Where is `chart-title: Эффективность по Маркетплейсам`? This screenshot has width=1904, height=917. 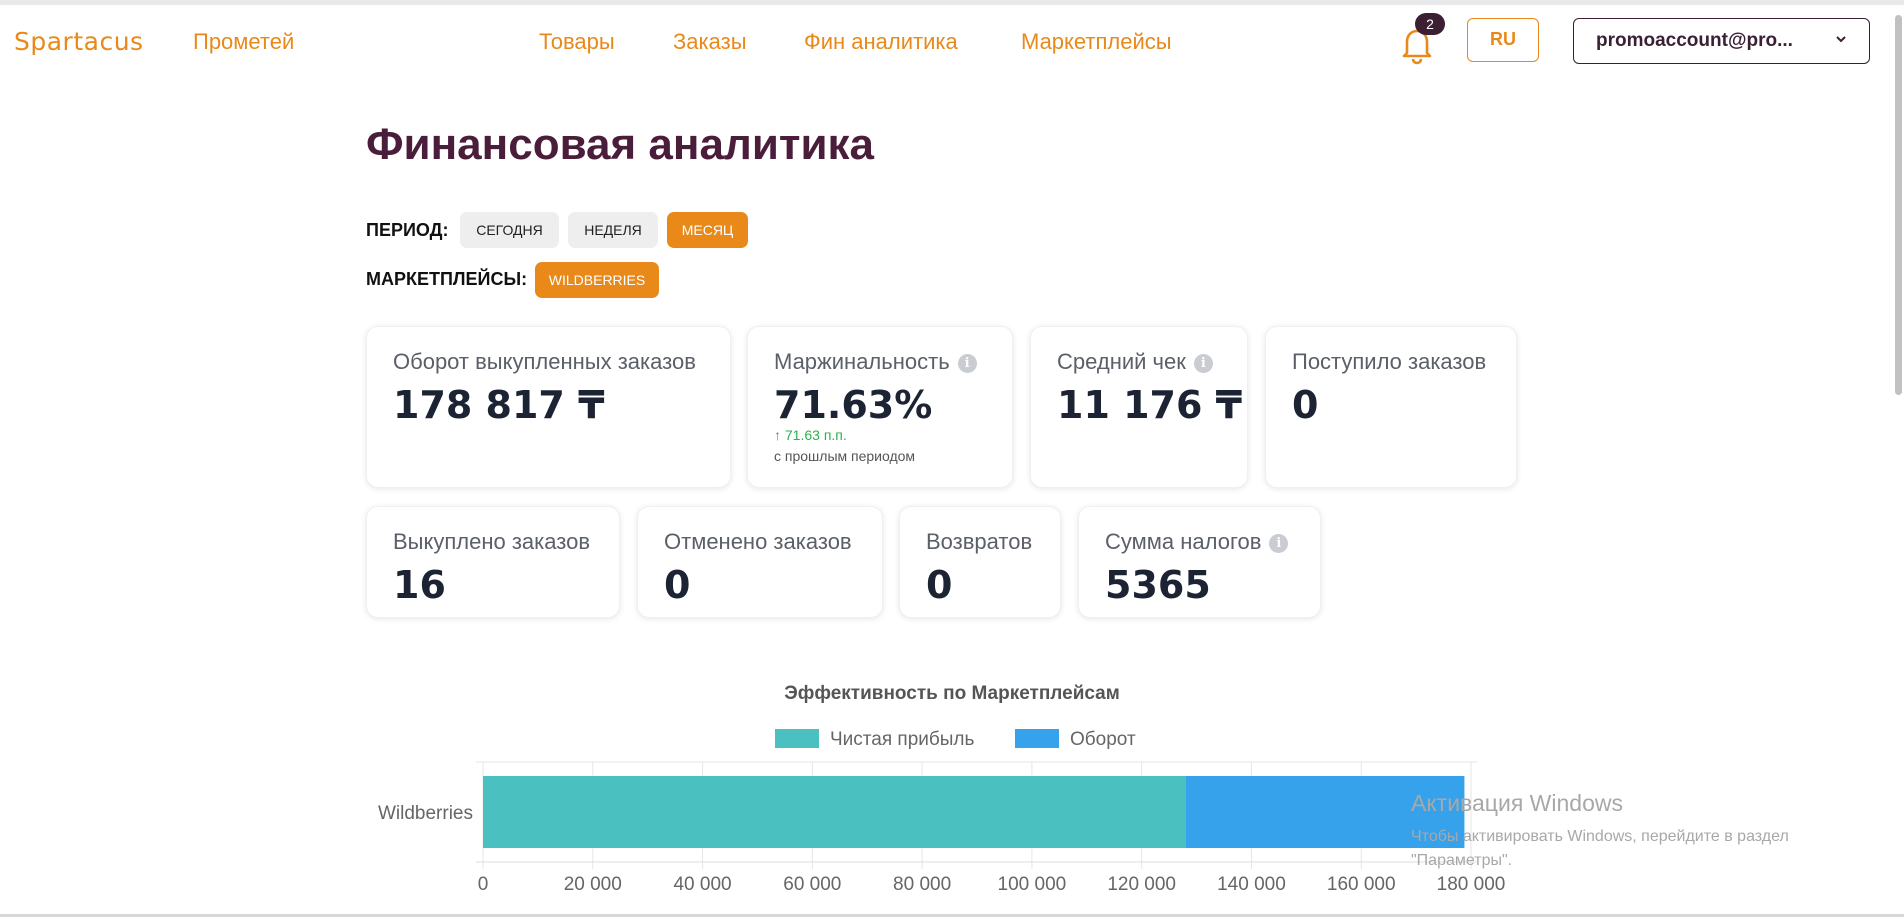 chart-title: Эффективность по Маркетплейсам is located at coordinates (952, 693).